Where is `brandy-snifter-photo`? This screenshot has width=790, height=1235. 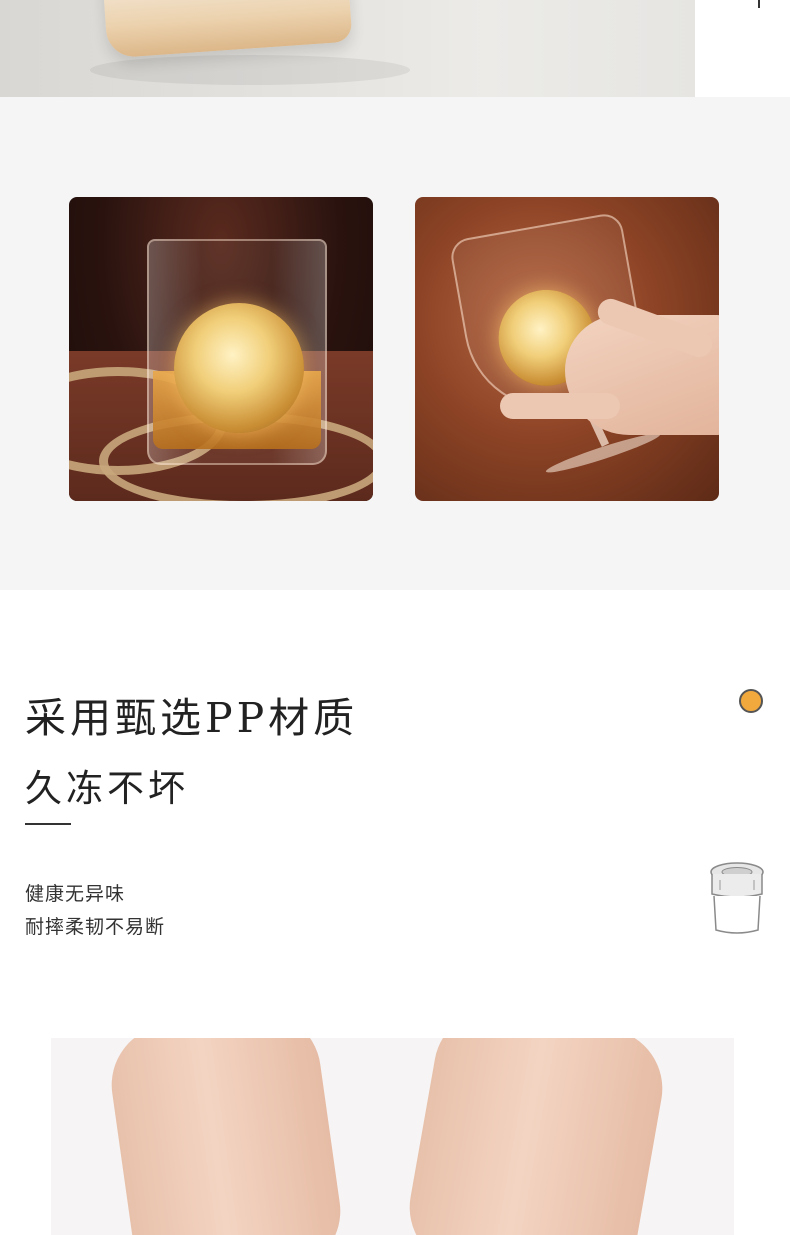
brandy-snifter-photo is located at coordinates (567, 349).